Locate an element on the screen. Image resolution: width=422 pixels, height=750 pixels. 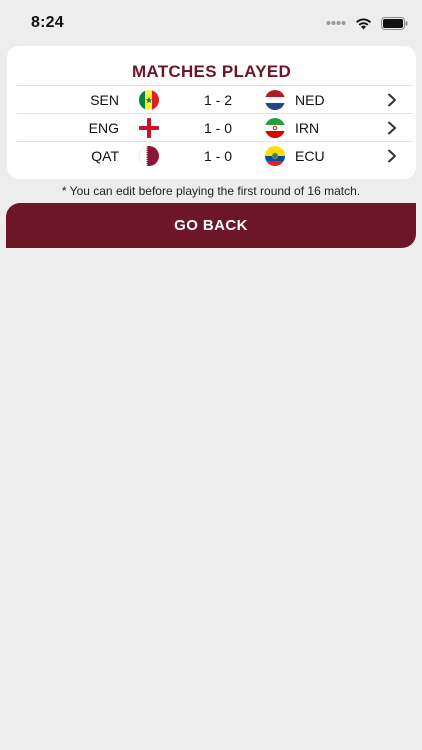
status-icons is located at coordinates (367, 23).